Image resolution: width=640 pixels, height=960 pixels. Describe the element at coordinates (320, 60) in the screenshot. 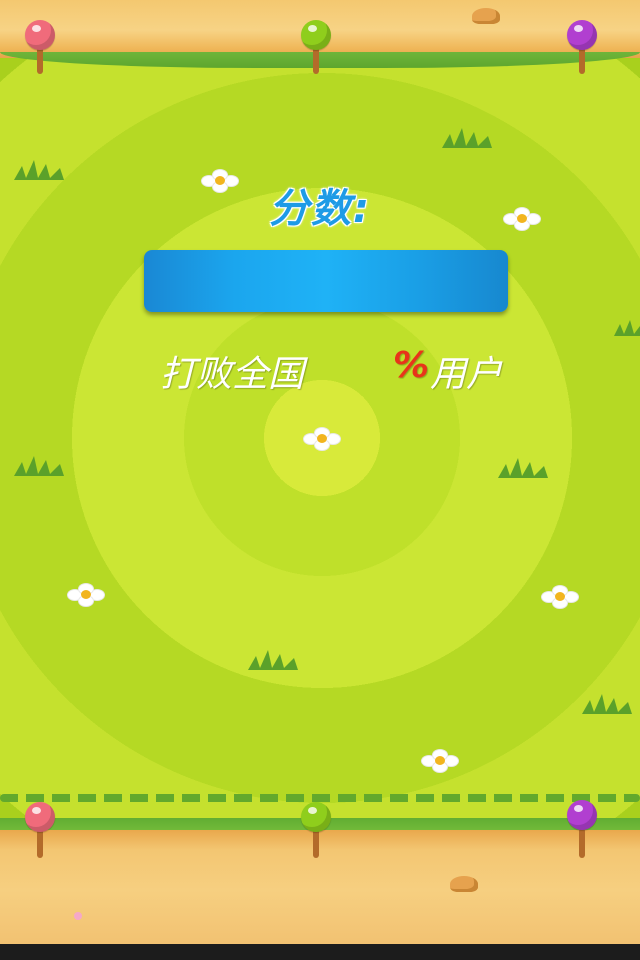

I see `top-grass-edge` at that location.